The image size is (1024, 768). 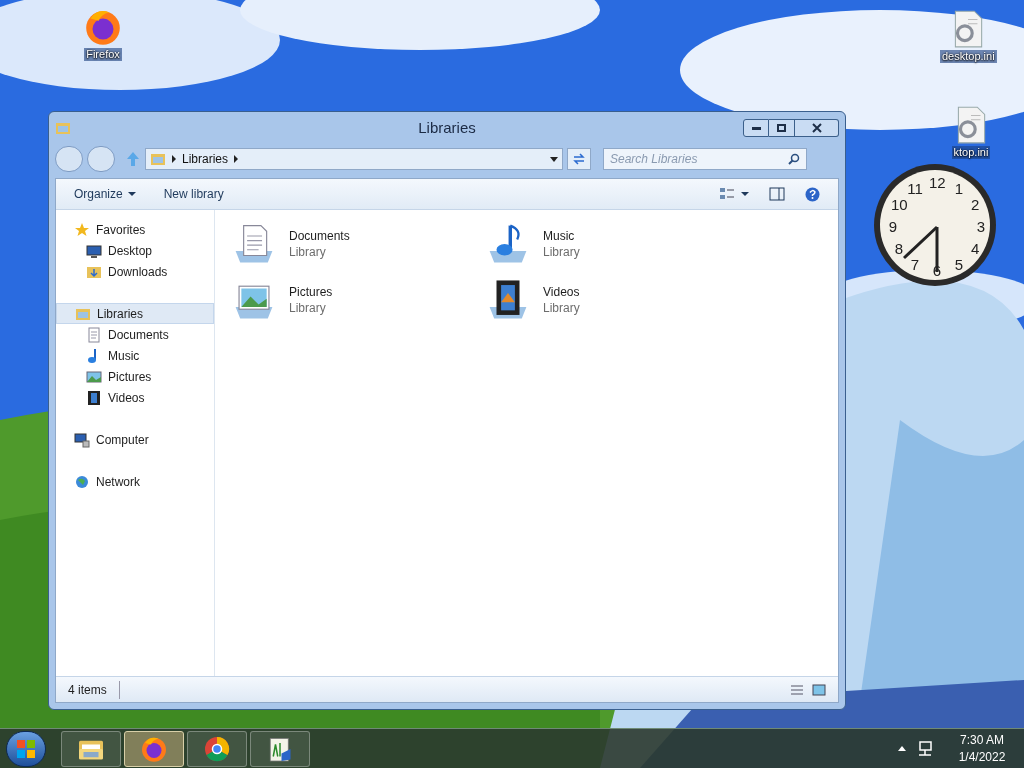 What do you see at coordinates (103, 33) in the screenshot?
I see `desktop-shortcut: Firefox` at bounding box center [103, 33].